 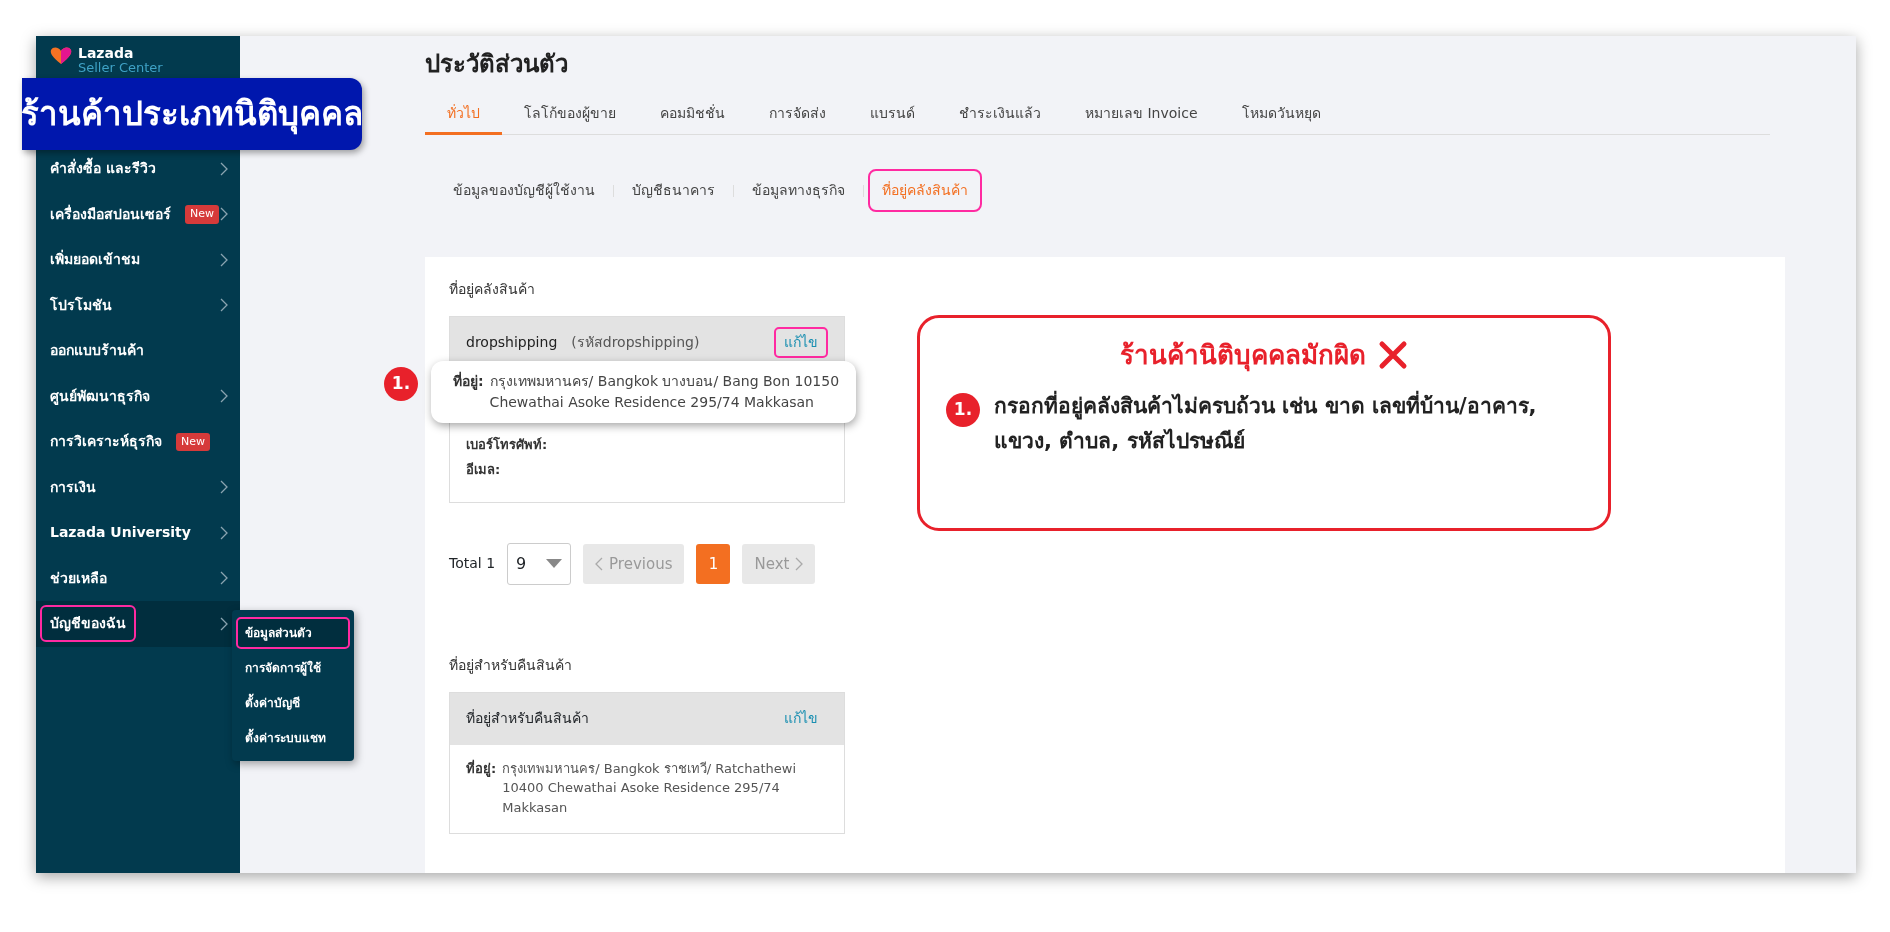 What do you see at coordinates (570, 116) in the screenshot?
I see `tab: โลโก้ของผู้ขาย` at bounding box center [570, 116].